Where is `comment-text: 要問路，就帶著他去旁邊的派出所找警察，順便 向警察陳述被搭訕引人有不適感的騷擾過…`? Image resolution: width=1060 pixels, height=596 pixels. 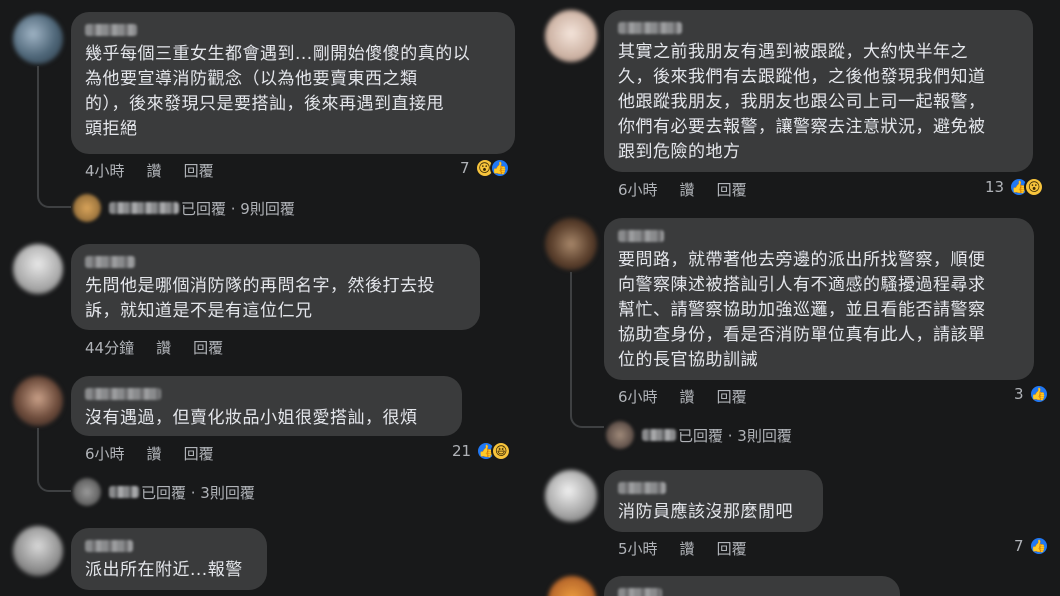 comment-text: 要問路，就帶著他去旁邊的派出所找警察，順便 向警察陳述被搭訕引人有不適感的騷擾過… is located at coordinates (802, 310).